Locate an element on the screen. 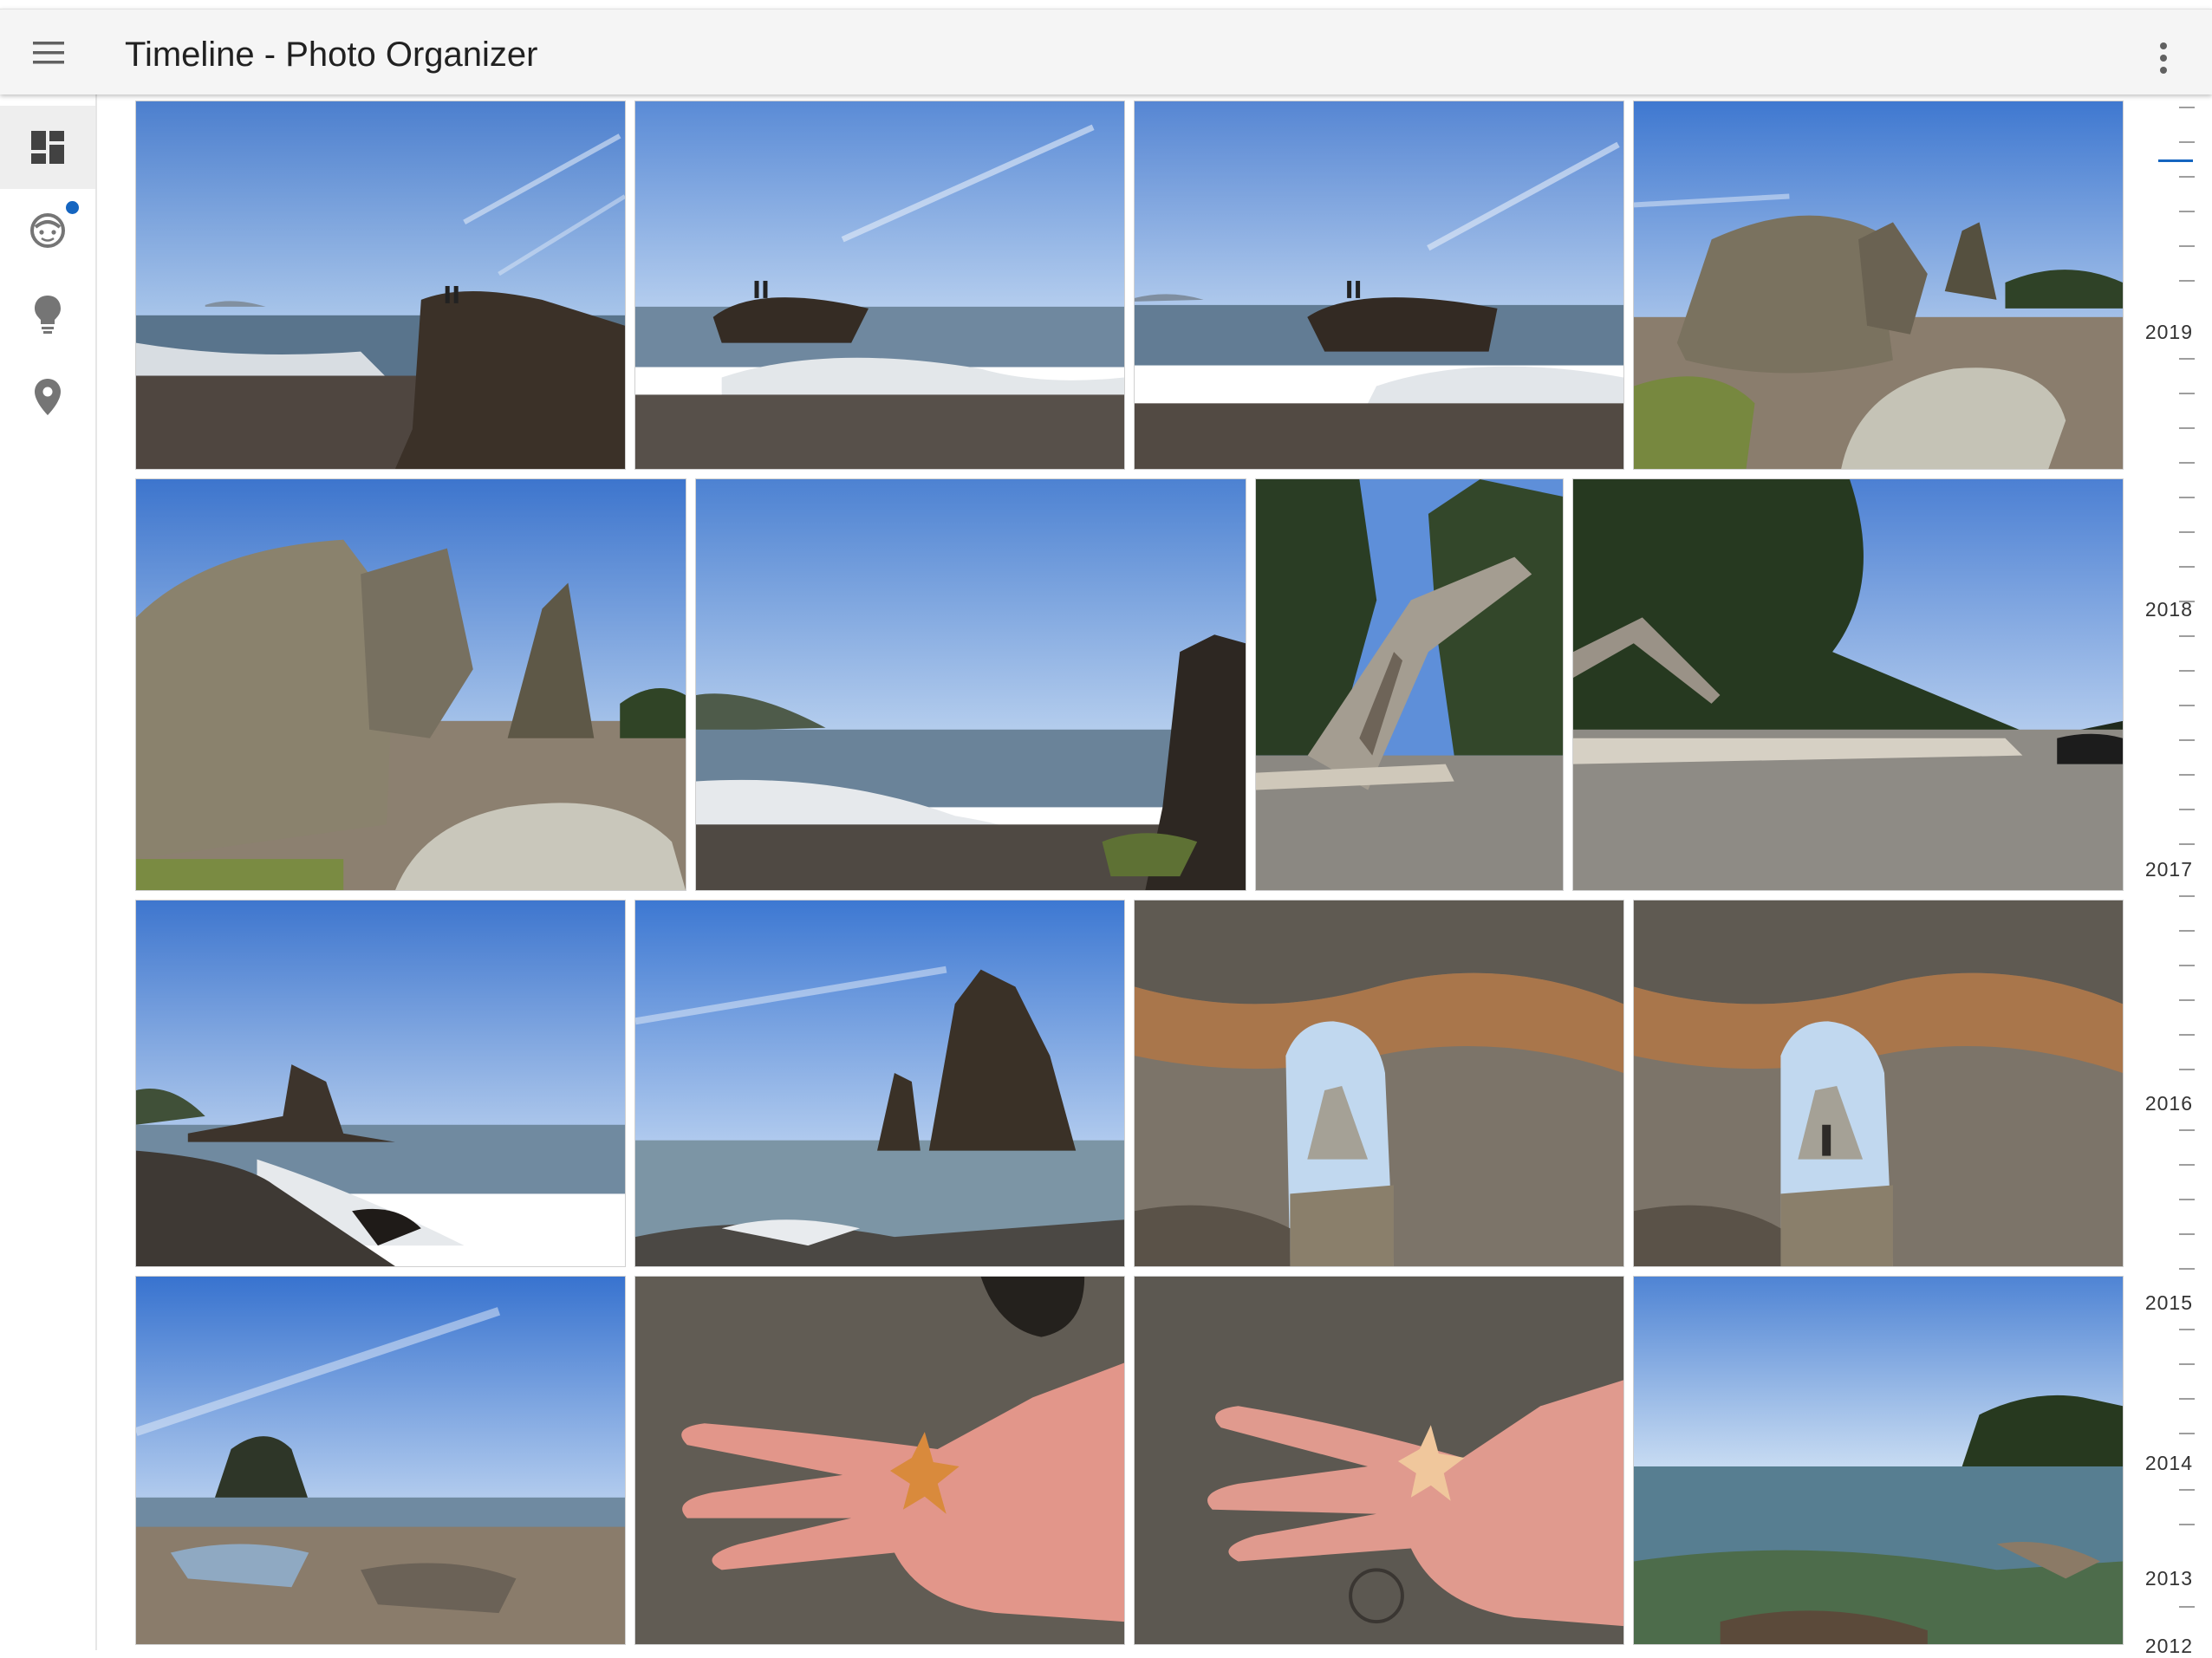 The width and height of the screenshot is (2212, 1658). timeline-year-label: 2017 is located at coordinates (2168, 869).